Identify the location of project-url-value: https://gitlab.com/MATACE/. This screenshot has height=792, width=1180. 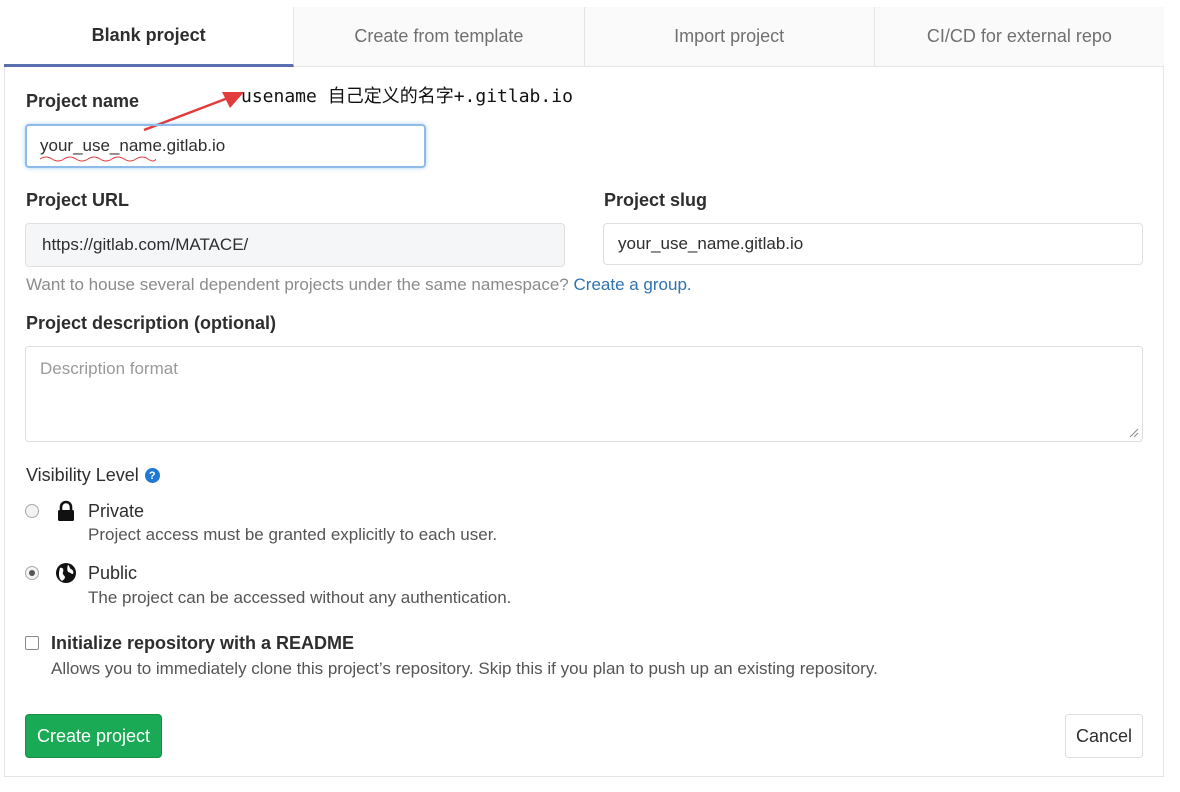
(145, 244).